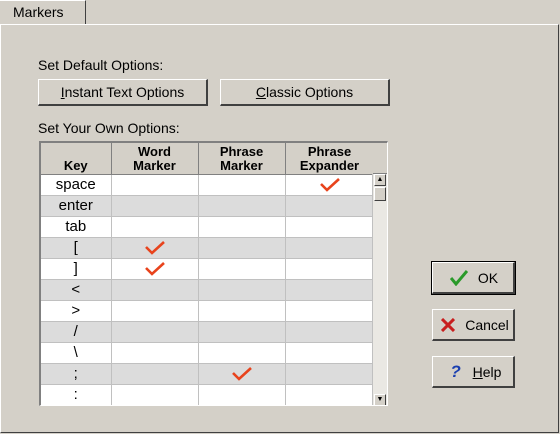 This screenshot has width=560, height=434. I want to click on ok-label: OK, so click(488, 277).